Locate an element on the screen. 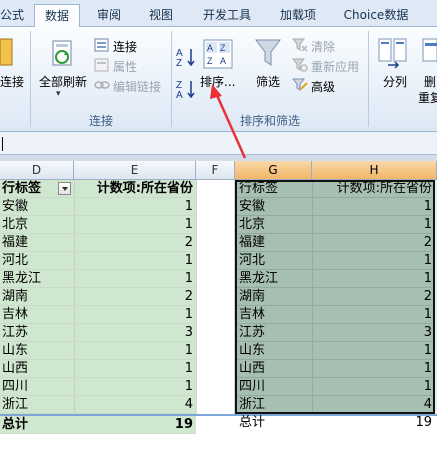  pivot-left-total-value: 19 is located at coordinates (135, 424).